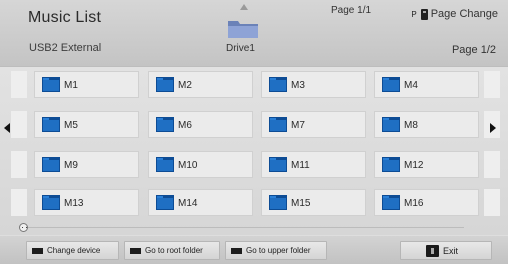 The image size is (508, 264). I want to click on folder-name: M2, so click(185, 85).